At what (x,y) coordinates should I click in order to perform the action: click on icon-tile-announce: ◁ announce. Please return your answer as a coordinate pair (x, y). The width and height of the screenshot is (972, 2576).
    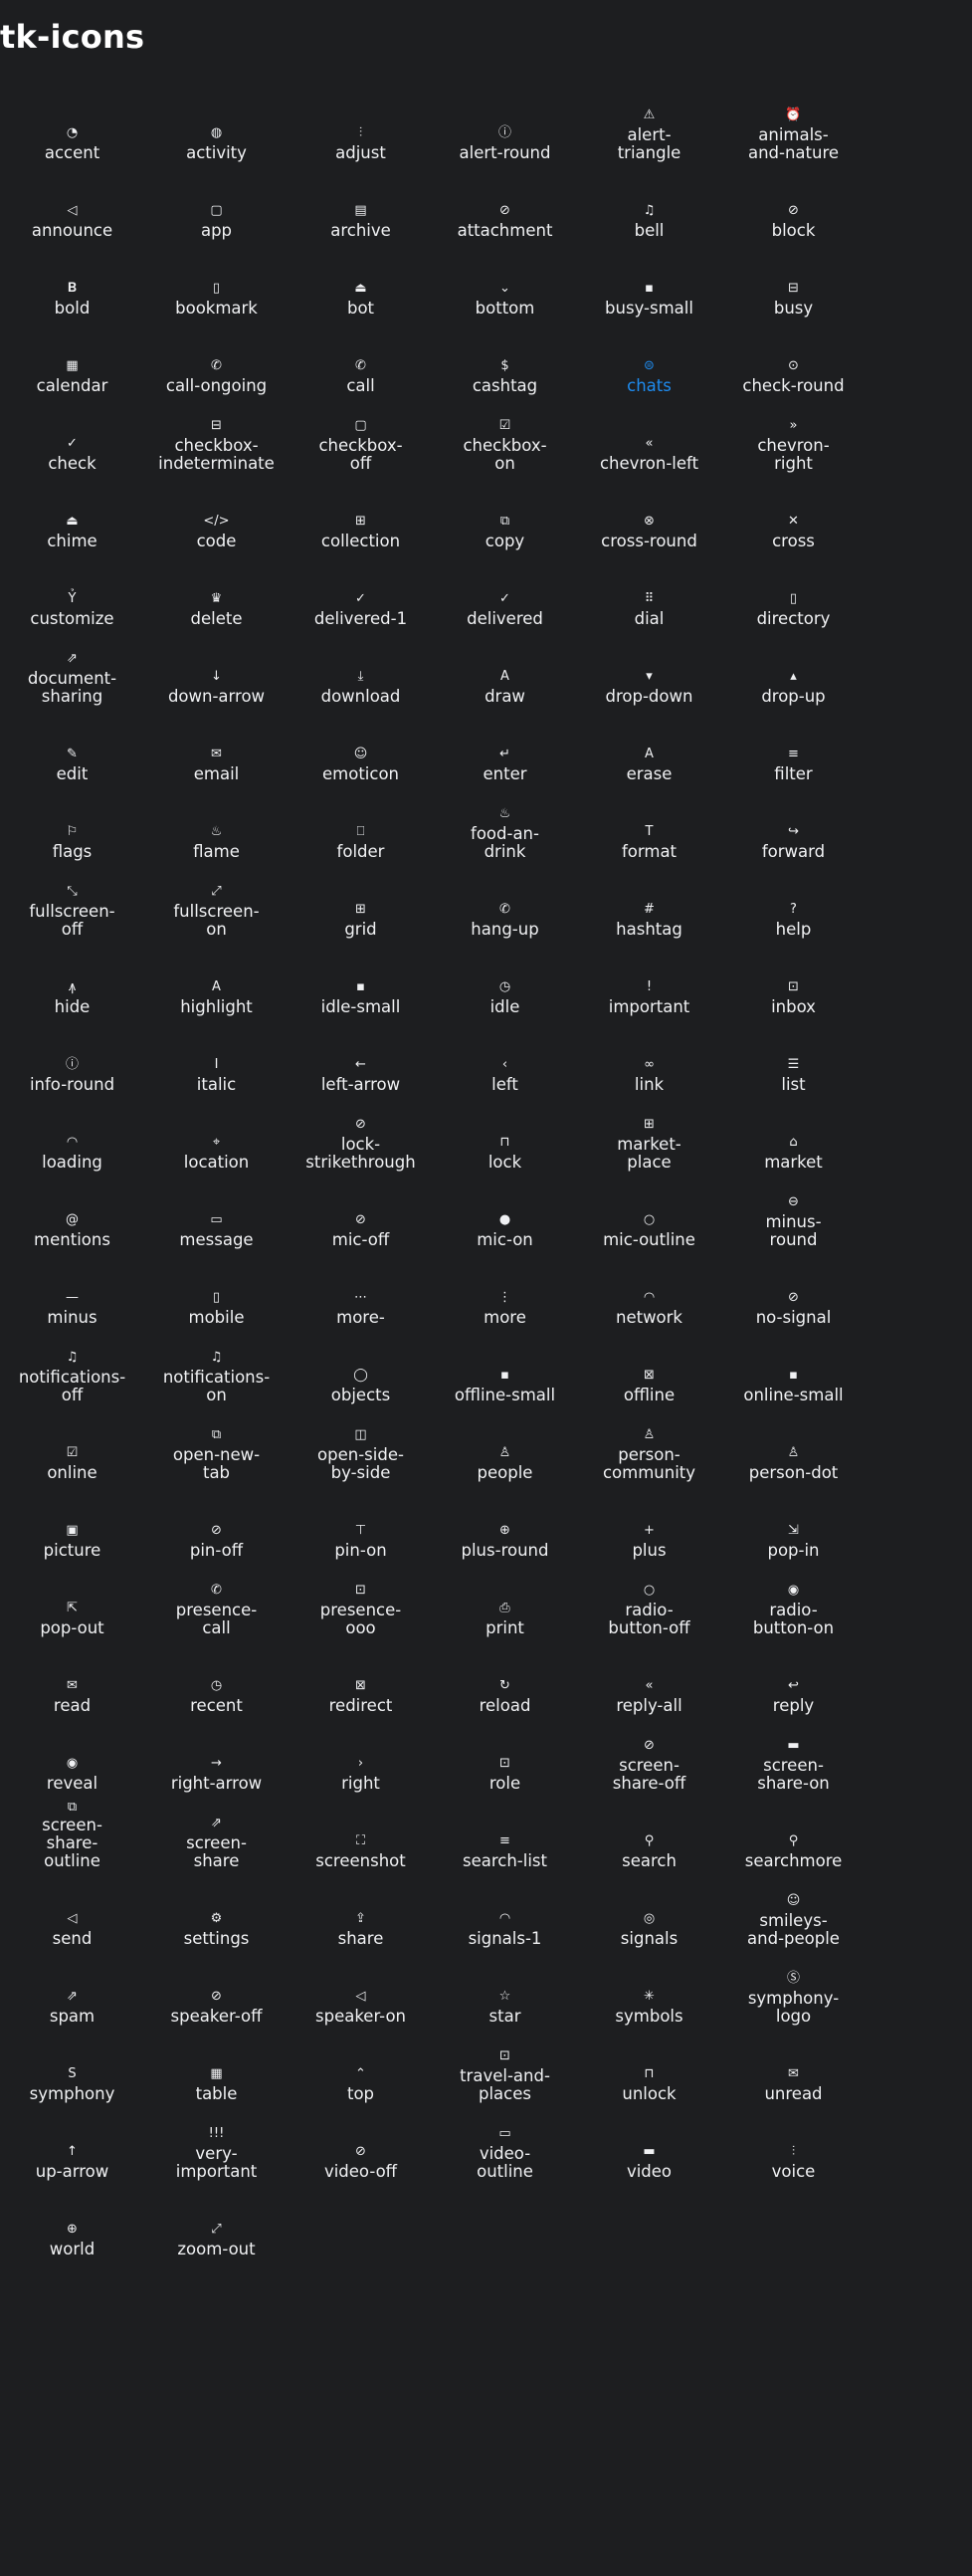
    Looking at the image, I should click on (72, 219).